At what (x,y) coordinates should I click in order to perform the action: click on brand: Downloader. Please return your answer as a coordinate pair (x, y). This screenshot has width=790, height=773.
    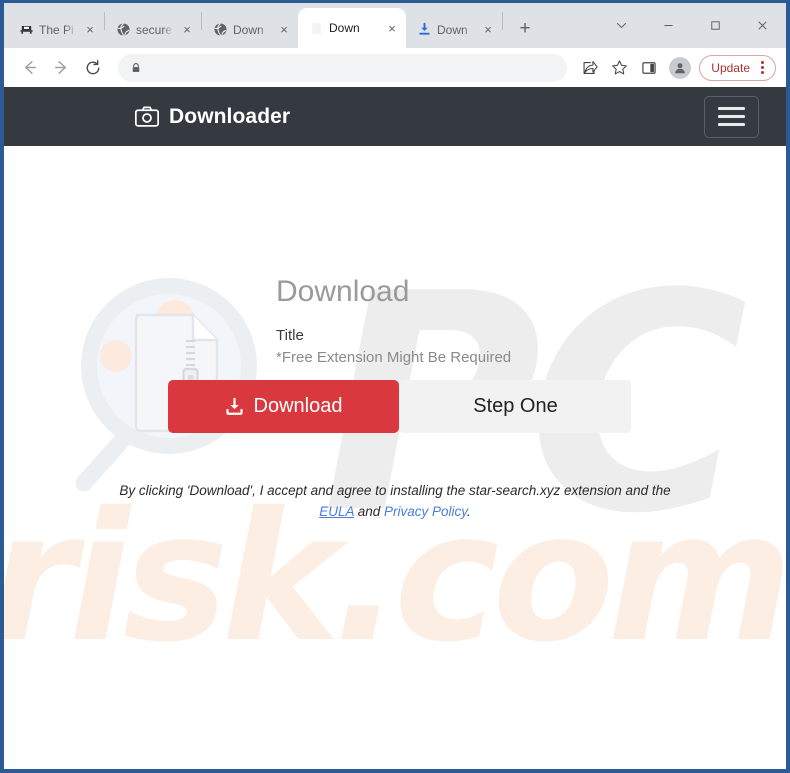
    Looking at the image, I should click on (212, 117).